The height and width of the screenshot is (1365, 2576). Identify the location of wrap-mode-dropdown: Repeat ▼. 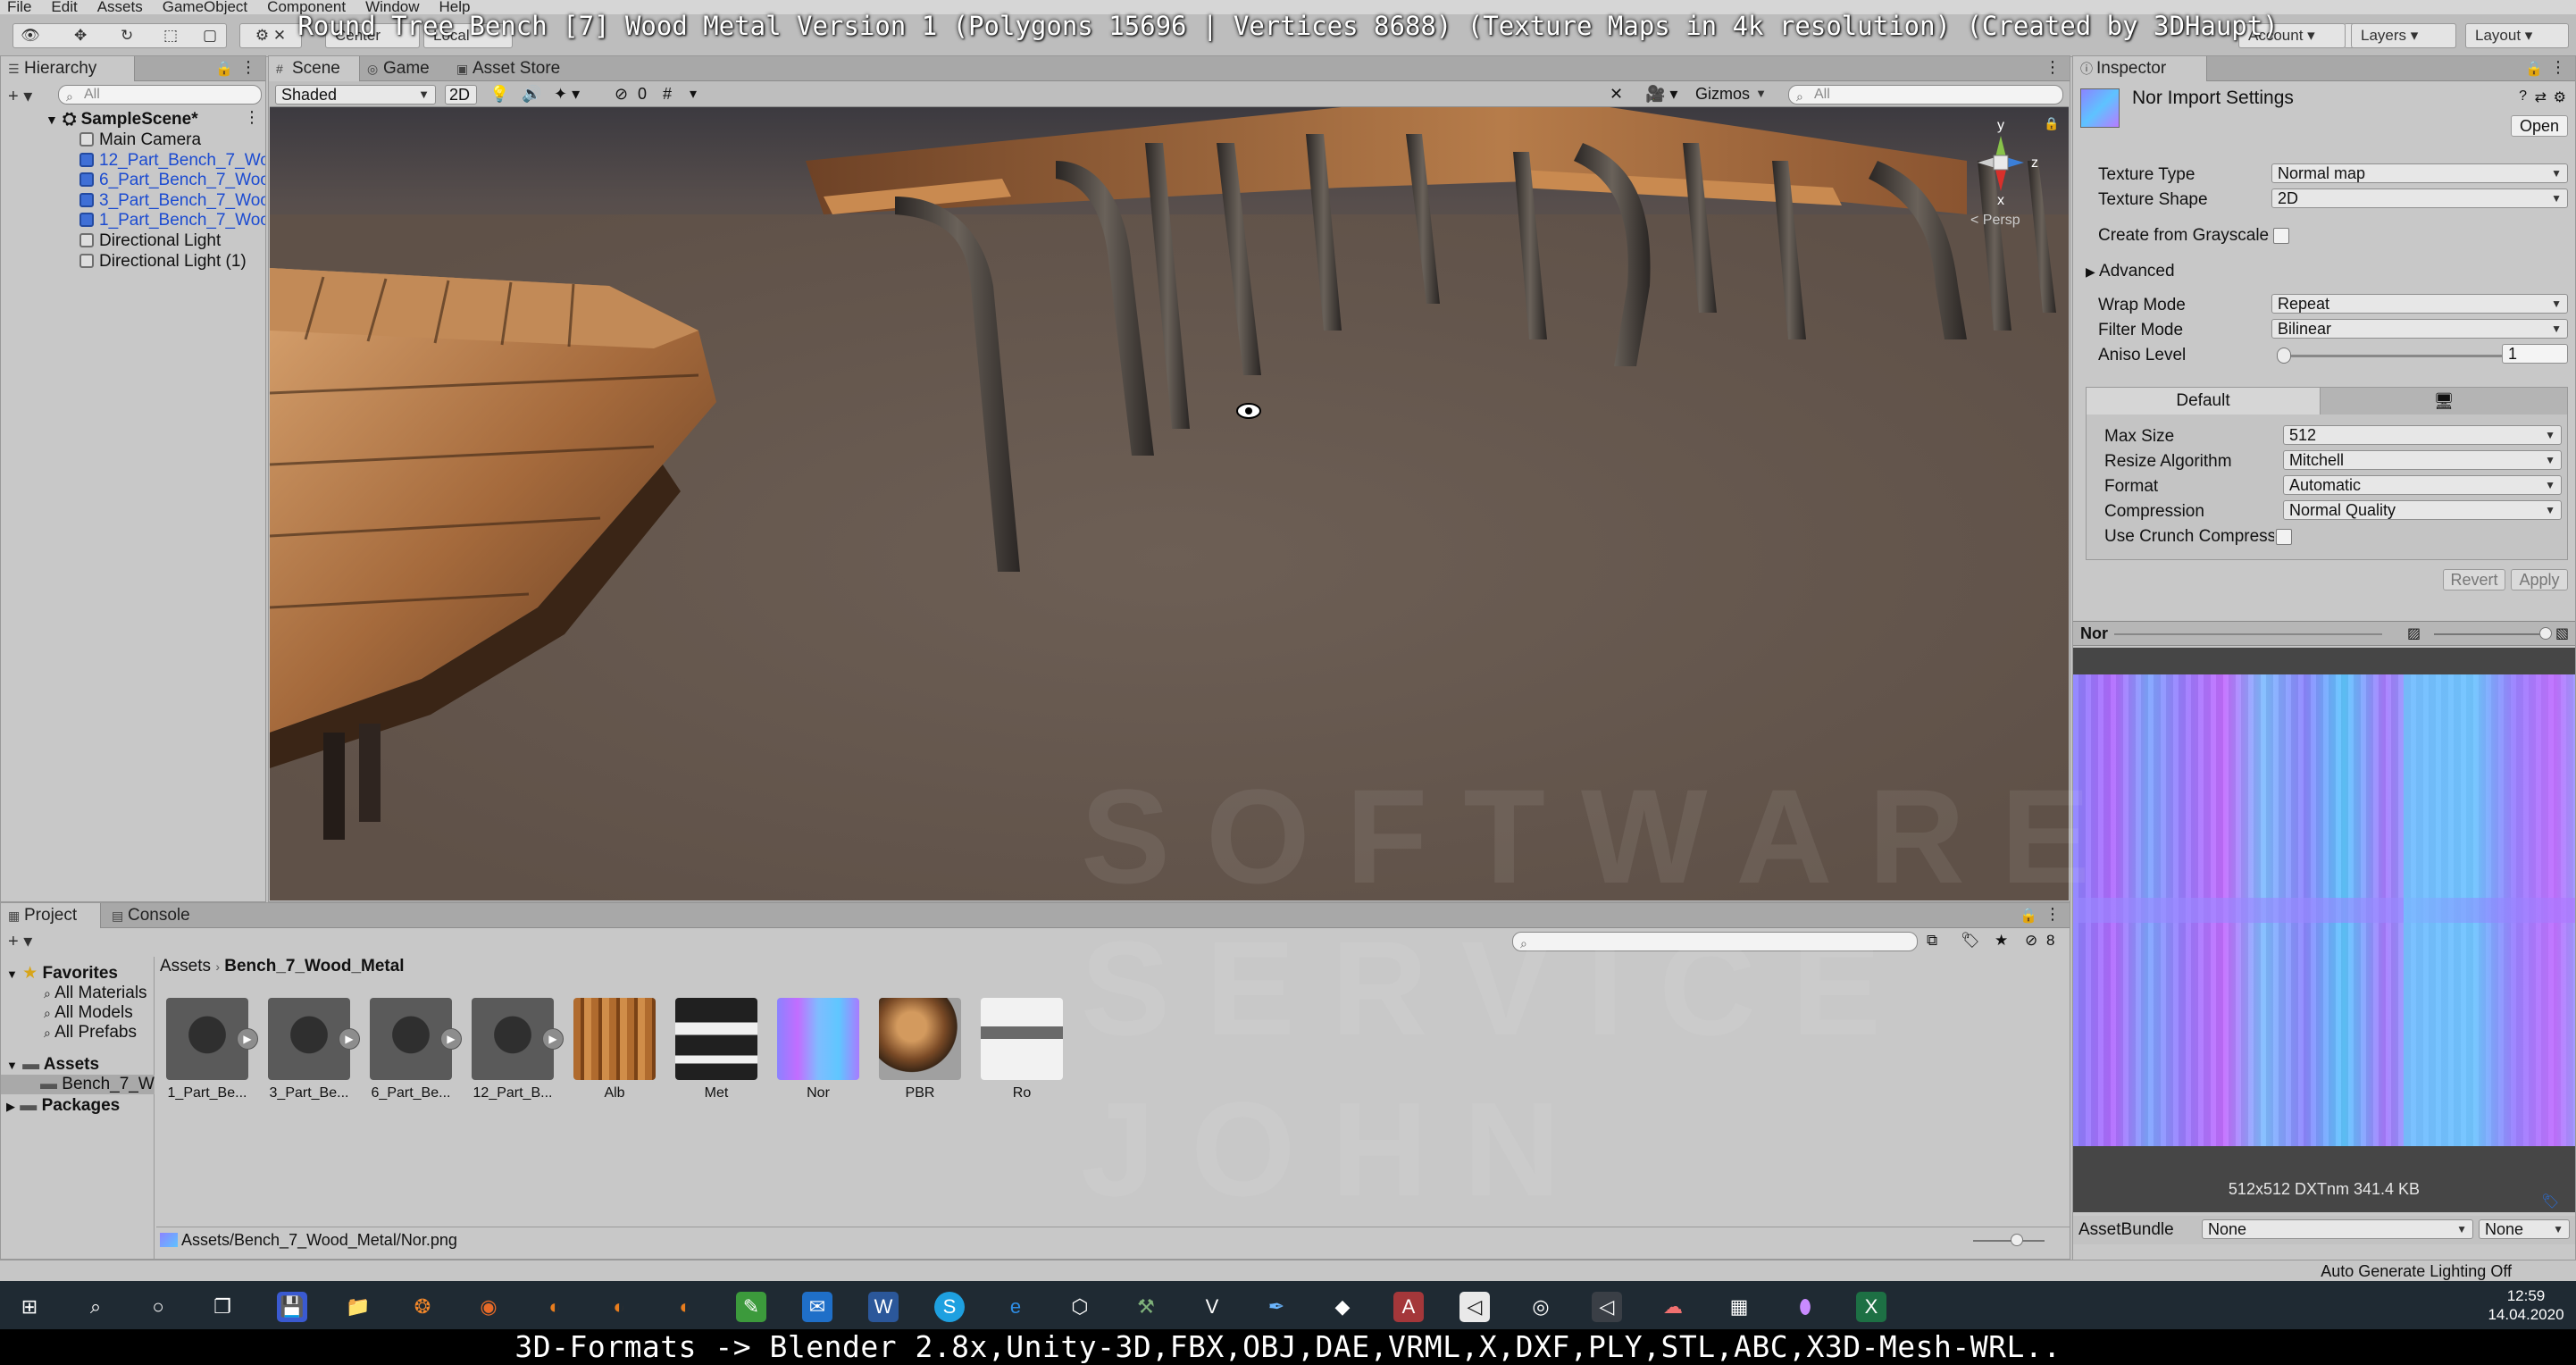
(2420, 304).